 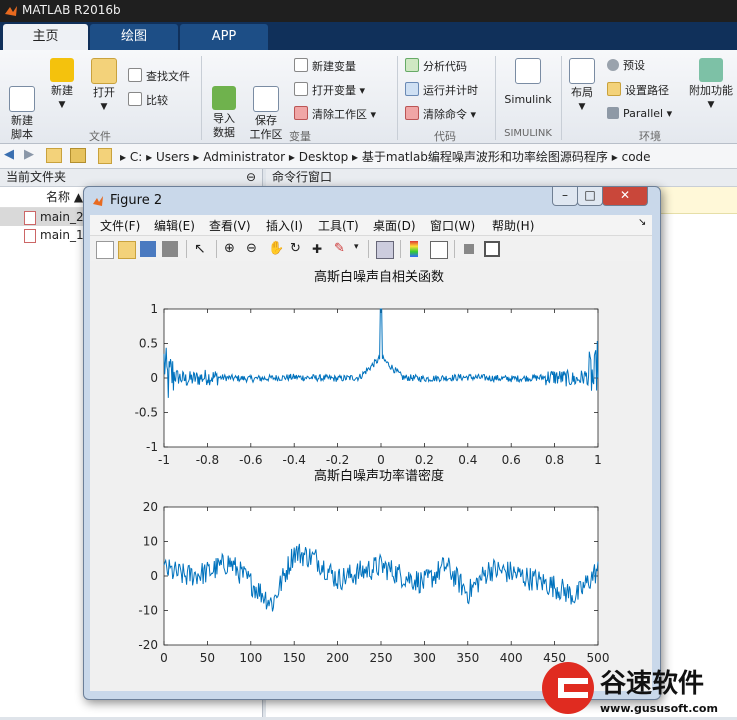 What do you see at coordinates (9, 154) in the screenshot?
I see `back-icon: ◀` at bounding box center [9, 154].